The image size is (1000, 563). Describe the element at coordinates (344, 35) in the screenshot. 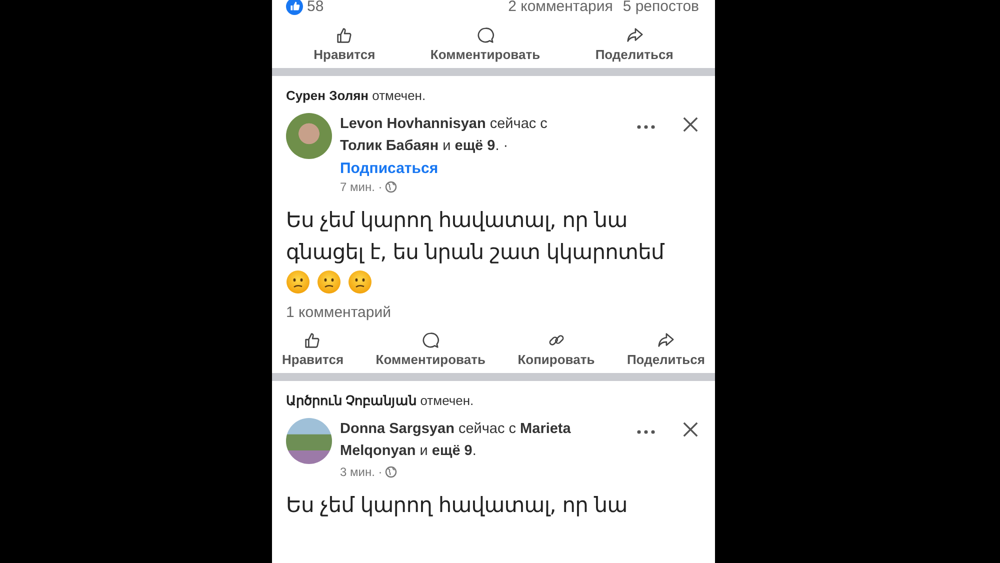

I see `thumbs-up-icon` at that location.